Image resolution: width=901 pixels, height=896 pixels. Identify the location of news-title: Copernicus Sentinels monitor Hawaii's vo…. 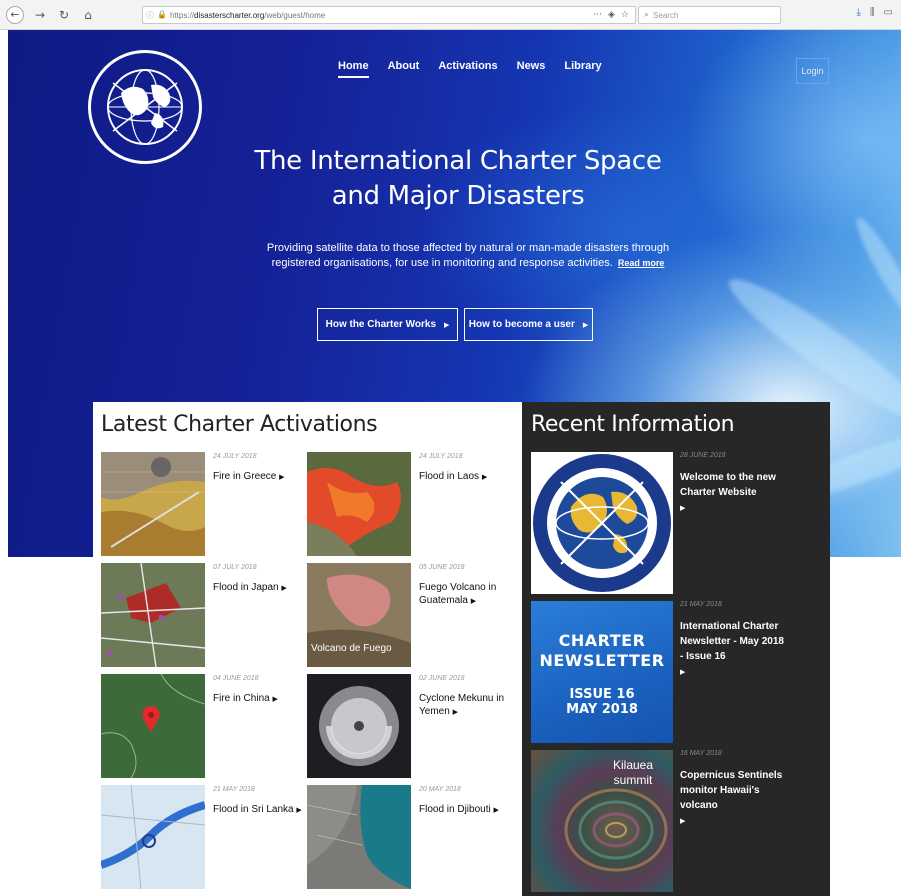
(735, 798).